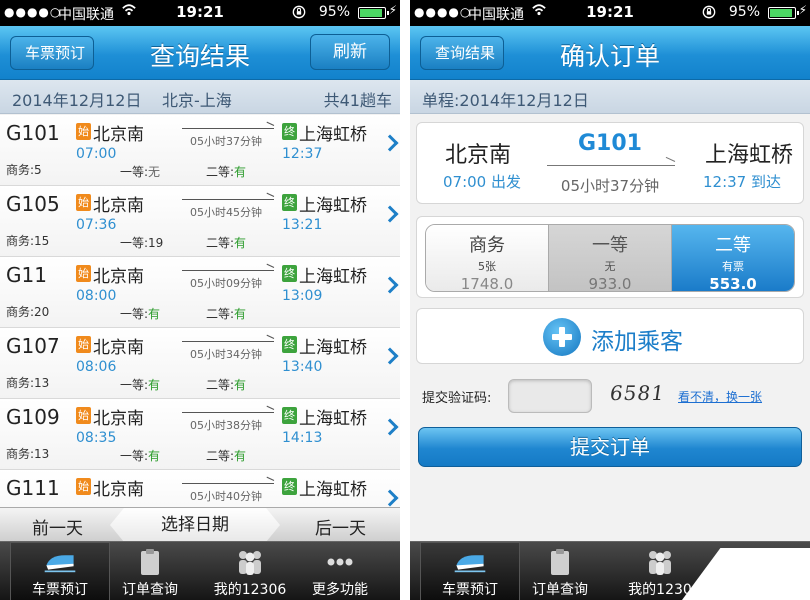 The height and width of the screenshot is (600, 810). Describe the element at coordinates (357, 100) in the screenshot. I see `train-count: 共41趟车` at that location.